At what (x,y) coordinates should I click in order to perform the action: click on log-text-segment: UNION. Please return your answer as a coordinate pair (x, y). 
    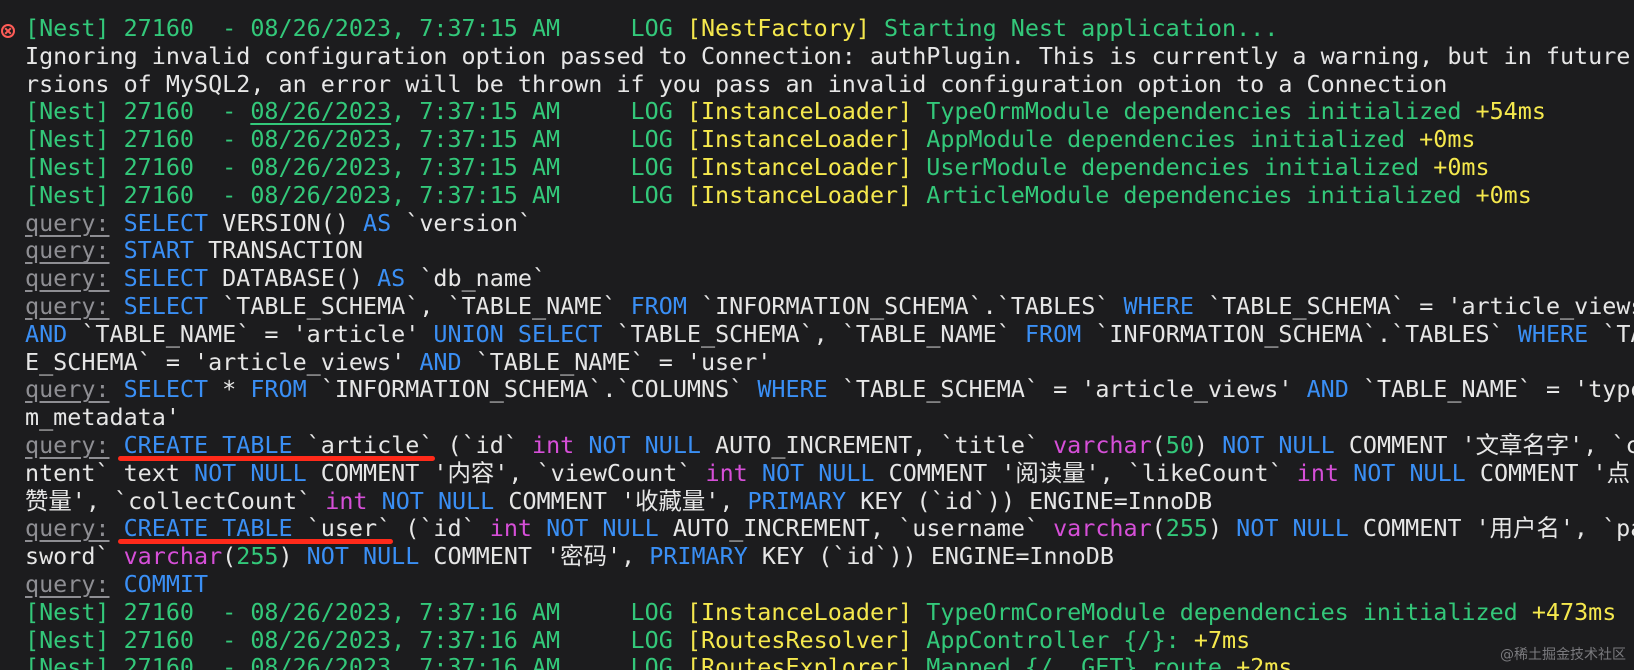
    Looking at the image, I should click on (468, 333).